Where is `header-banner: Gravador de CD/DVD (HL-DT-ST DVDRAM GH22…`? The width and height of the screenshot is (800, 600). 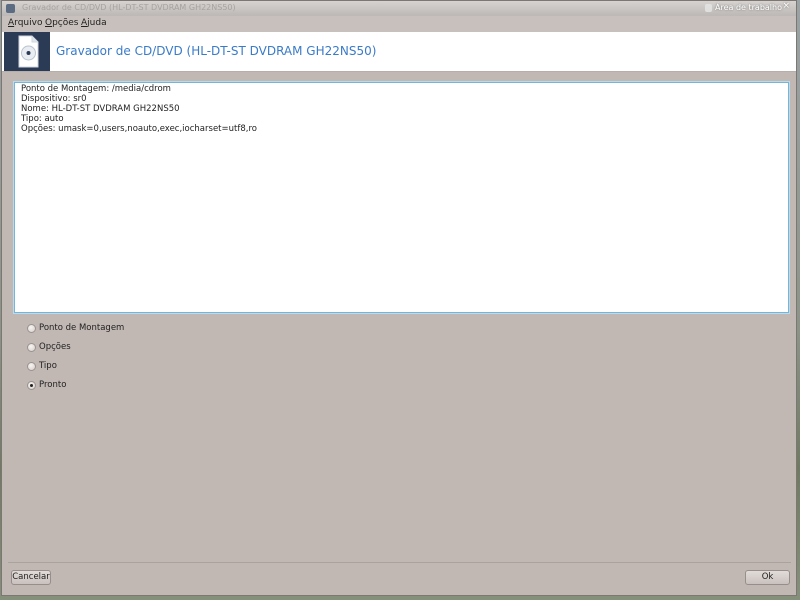
header-banner: Gravador de CD/DVD (HL-DT-ST DVDRAM GH22… is located at coordinates (399, 52).